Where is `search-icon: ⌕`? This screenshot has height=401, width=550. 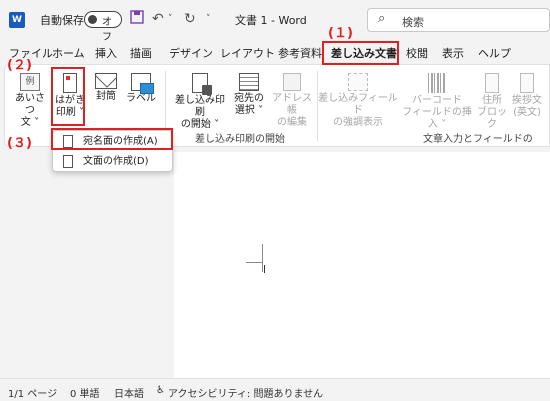
search-icon: ⌕ is located at coordinates (382, 18).